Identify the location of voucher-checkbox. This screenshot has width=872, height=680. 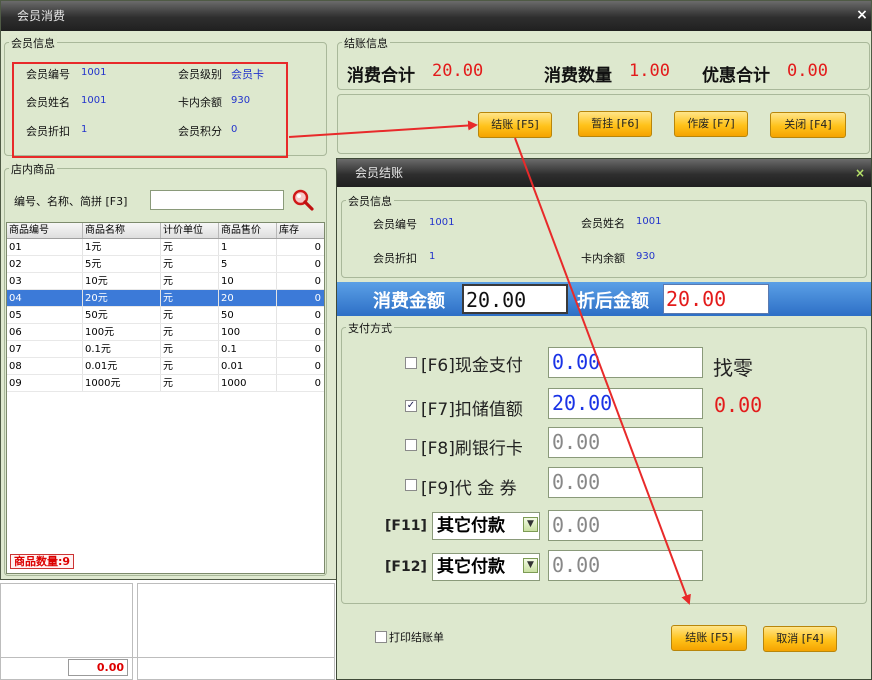
(411, 485).